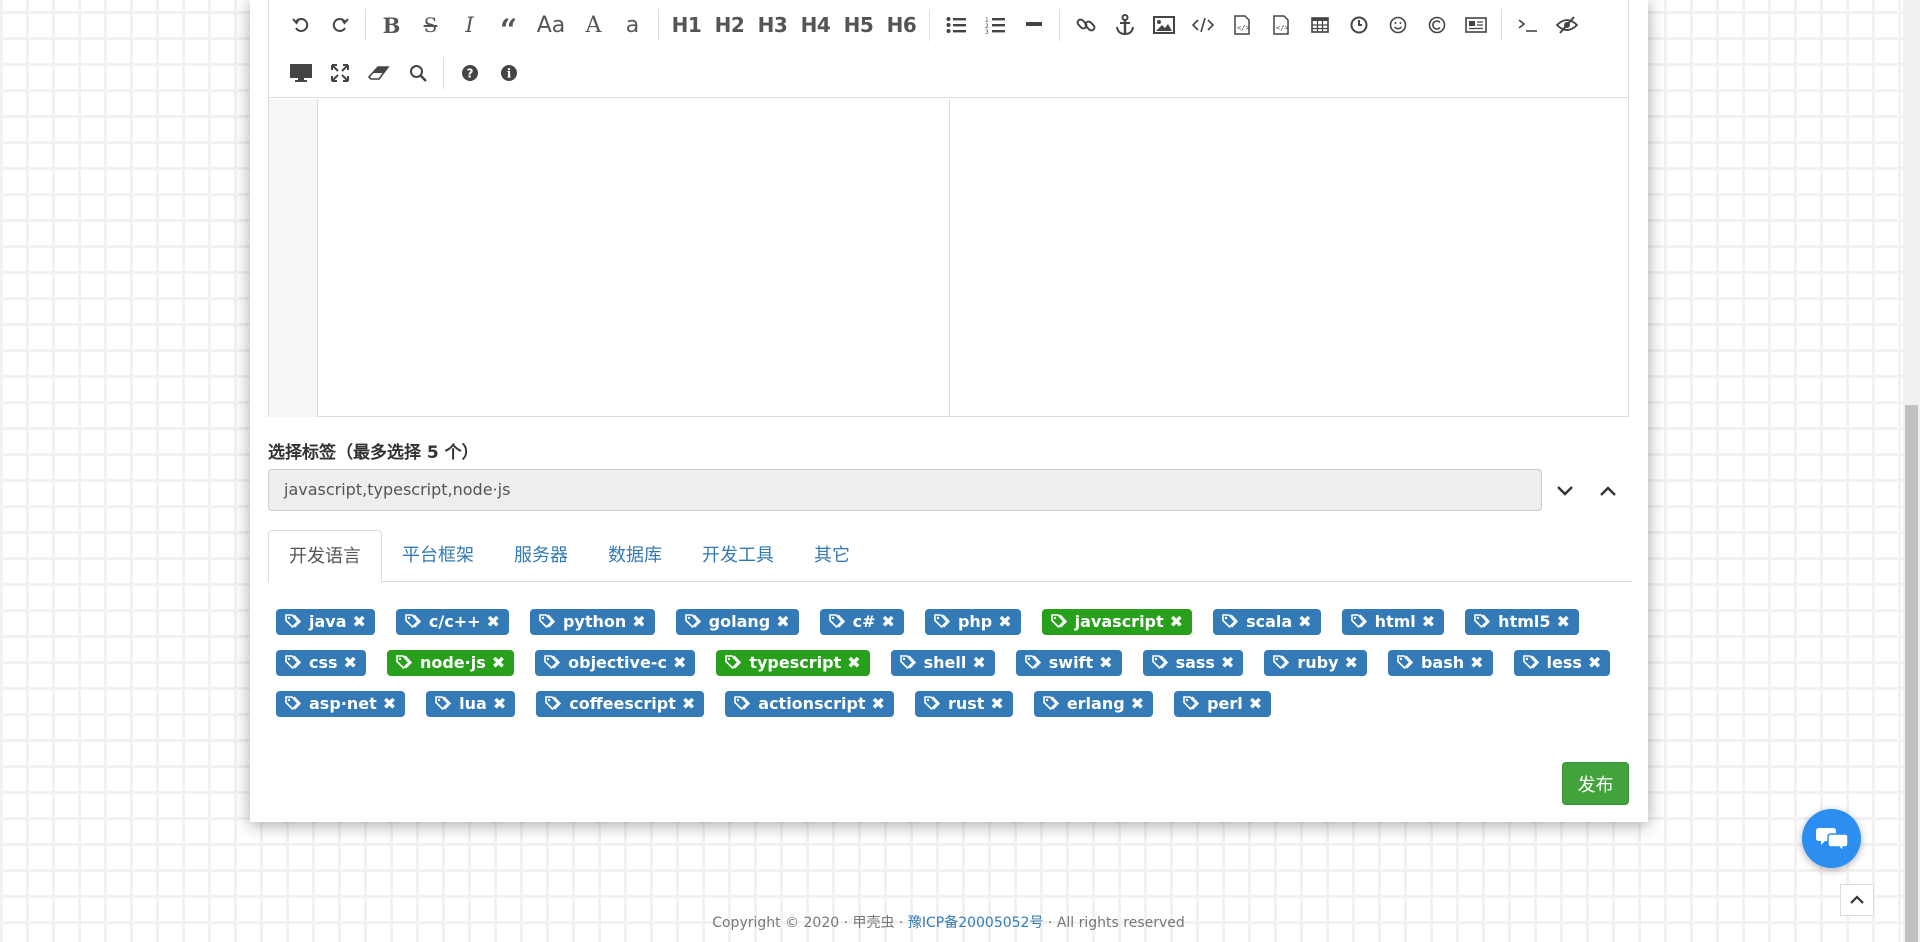  Describe the element at coordinates (1085, 25) in the screenshot. I see `link-icon` at that location.